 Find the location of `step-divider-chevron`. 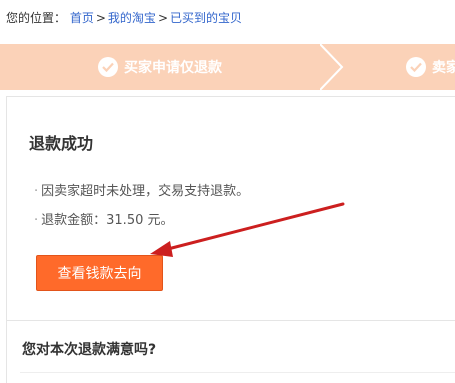

step-divider-chevron is located at coordinates (332, 67).